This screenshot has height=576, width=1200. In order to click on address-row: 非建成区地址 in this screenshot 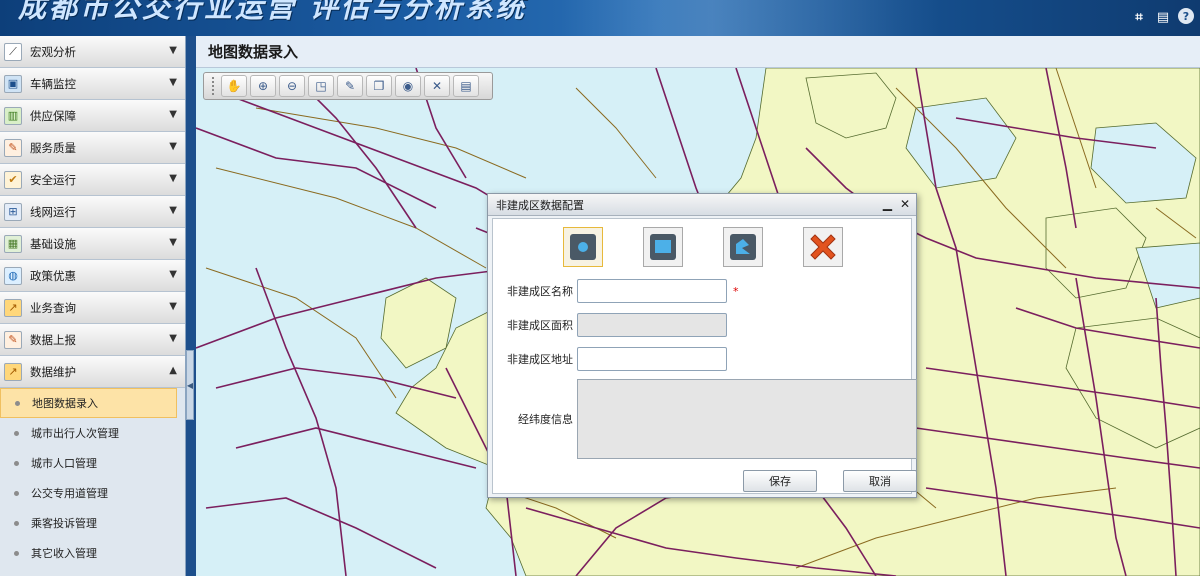, I will do `click(610, 359)`.